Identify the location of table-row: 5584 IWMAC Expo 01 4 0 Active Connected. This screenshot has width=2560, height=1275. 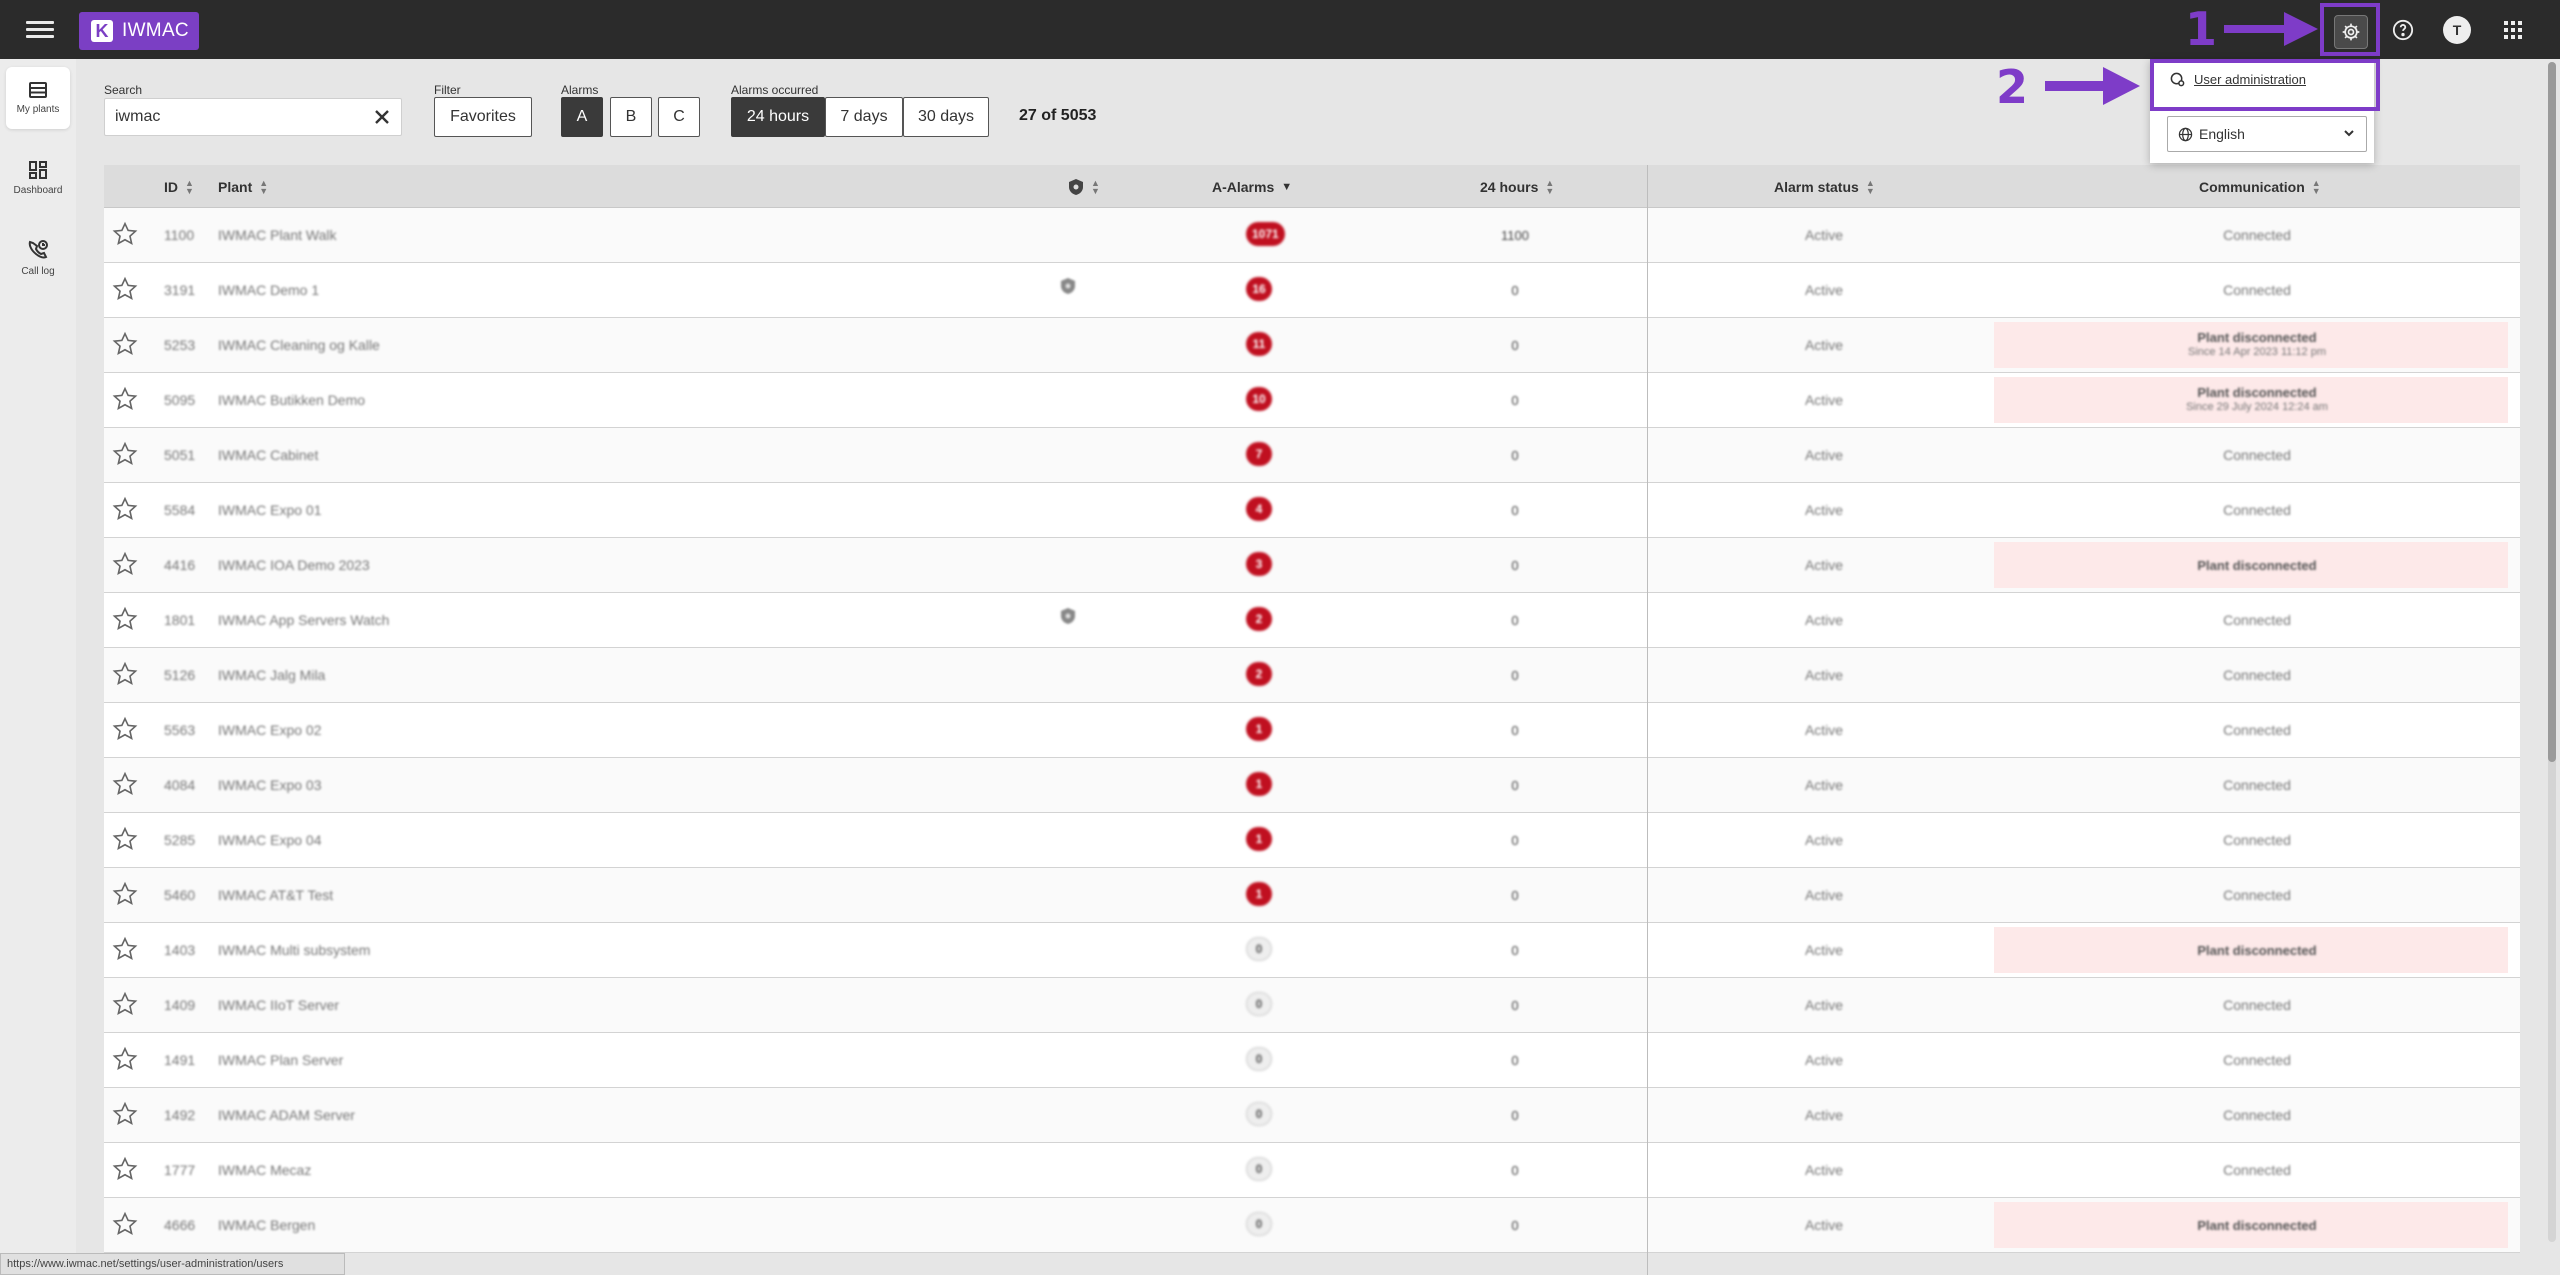
(1312, 510).